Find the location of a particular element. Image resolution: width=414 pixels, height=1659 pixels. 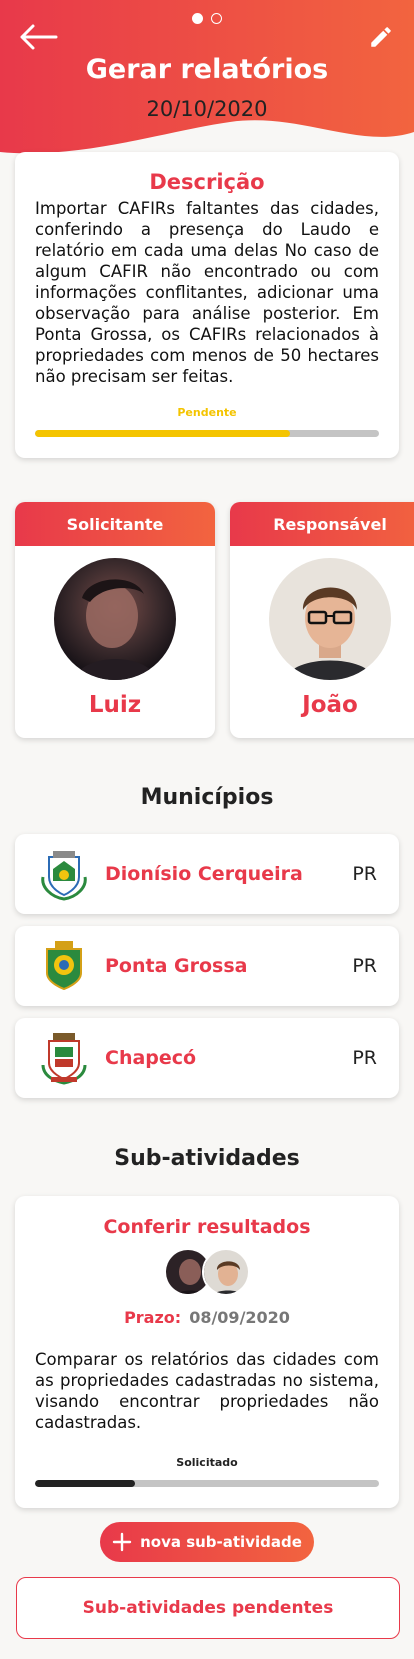

list-item: Ponta Grossa PR is located at coordinates (207, 966).